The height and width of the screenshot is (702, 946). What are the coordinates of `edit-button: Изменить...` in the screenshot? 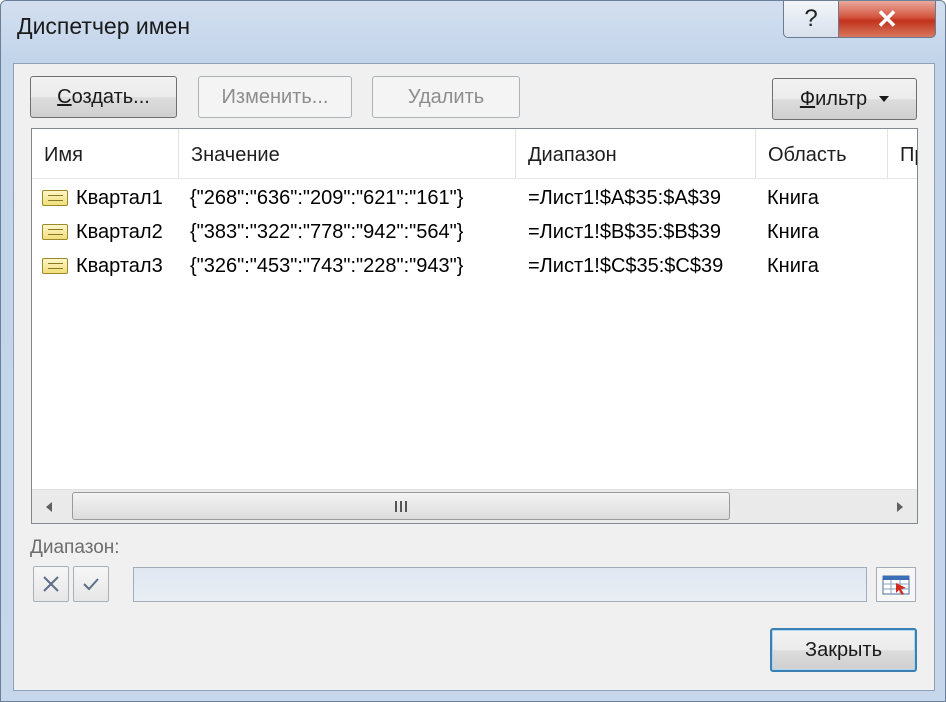 It's located at (275, 97).